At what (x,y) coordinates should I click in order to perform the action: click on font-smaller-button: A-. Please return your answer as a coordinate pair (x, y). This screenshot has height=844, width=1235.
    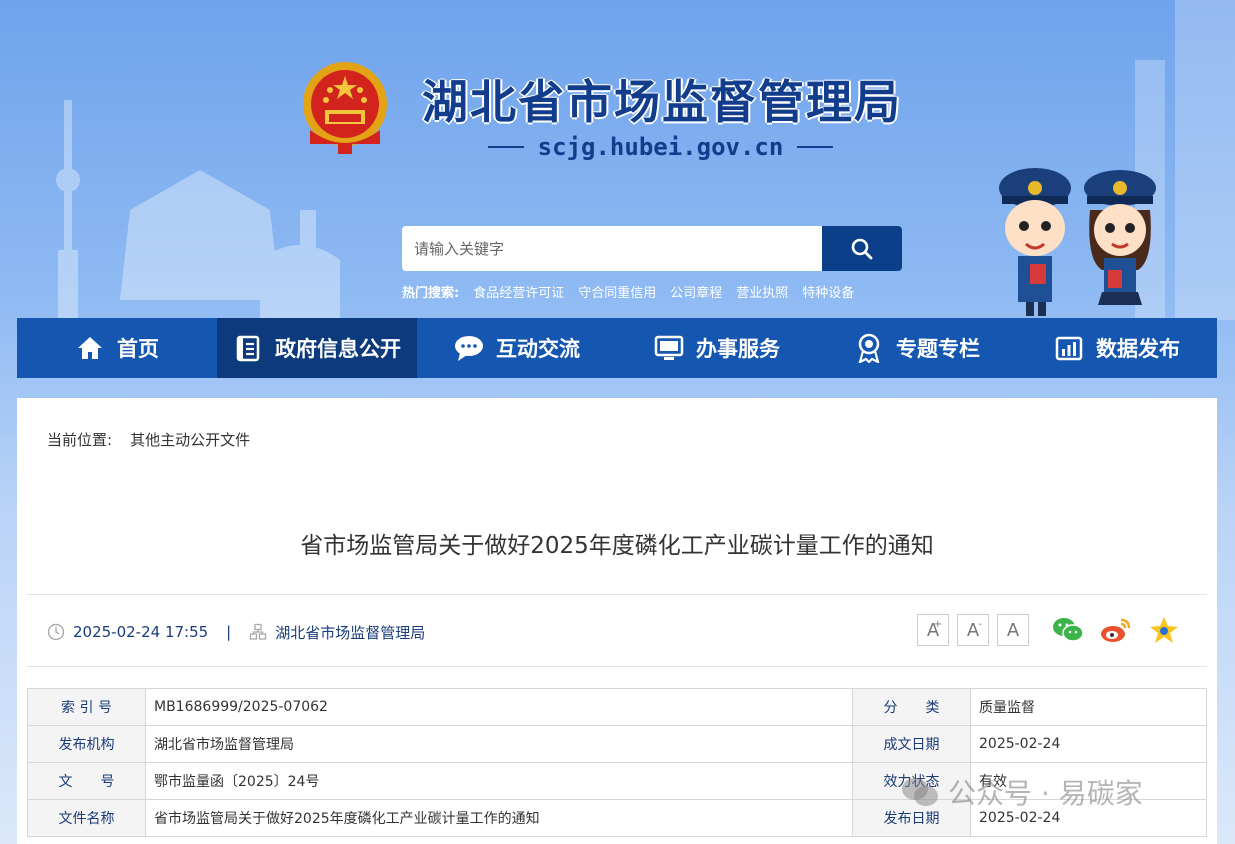
    Looking at the image, I should click on (973, 630).